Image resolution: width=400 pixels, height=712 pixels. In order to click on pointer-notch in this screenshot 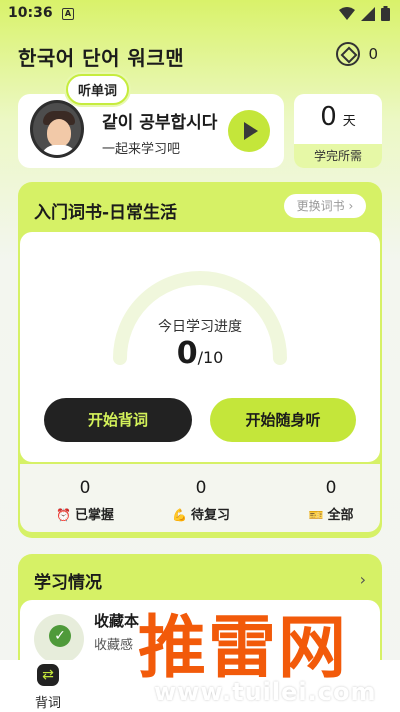, I will do `click(199, 456)`.